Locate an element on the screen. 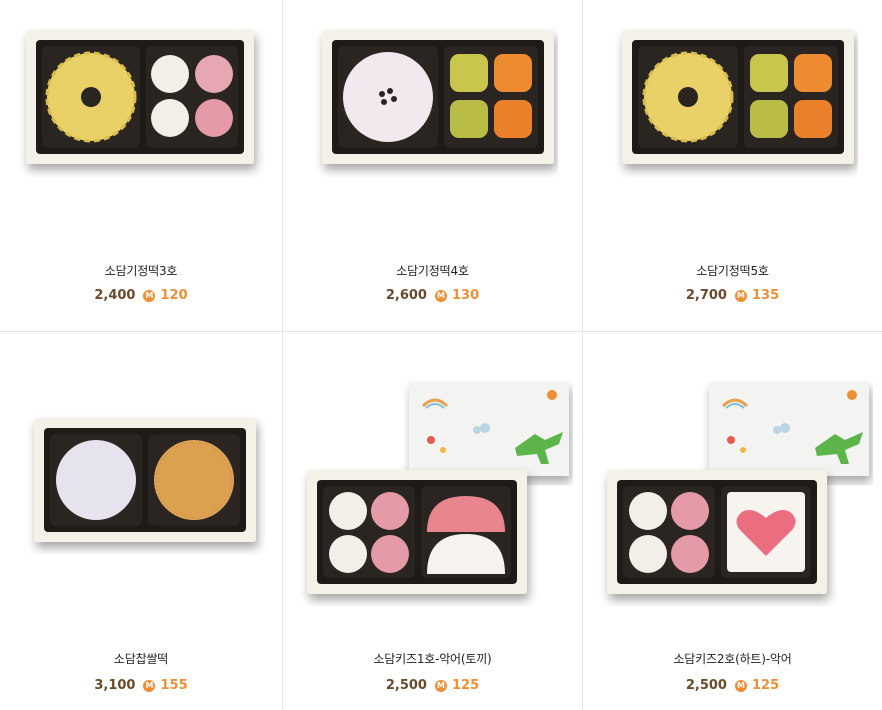 This screenshot has width=882, height=710. product-mileage: 155 is located at coordinates (174, 685).